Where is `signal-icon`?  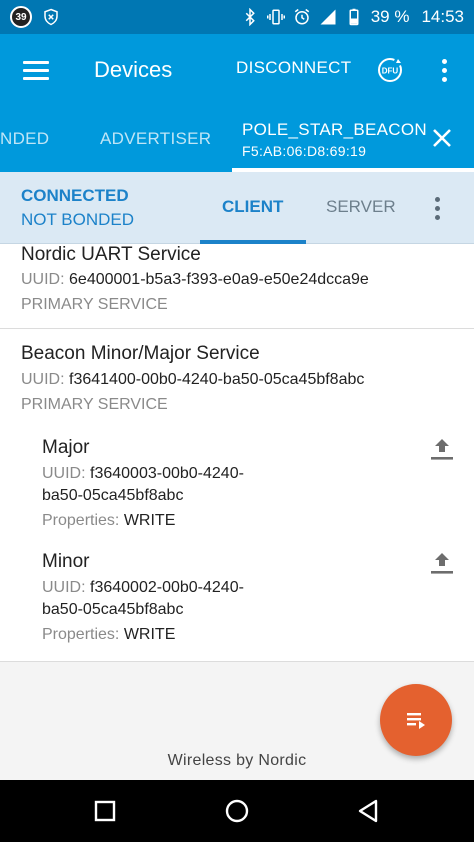 signal-icon is located at coordinates (328, 17).